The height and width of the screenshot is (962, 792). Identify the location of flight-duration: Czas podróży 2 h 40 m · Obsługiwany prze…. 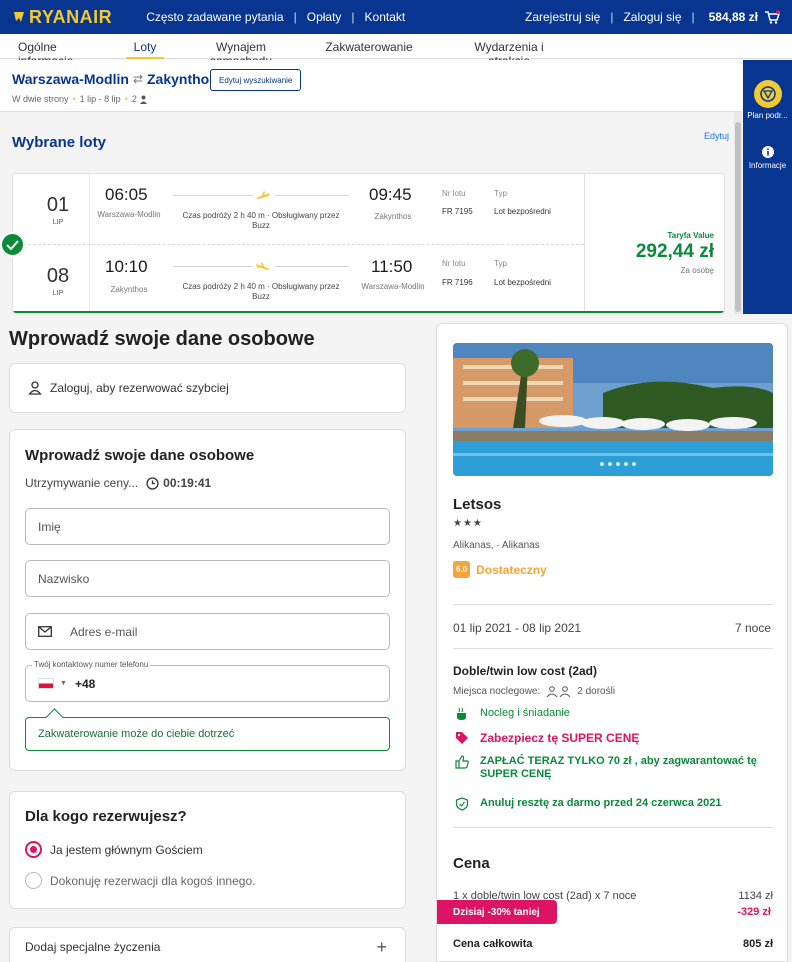
(261, 221).